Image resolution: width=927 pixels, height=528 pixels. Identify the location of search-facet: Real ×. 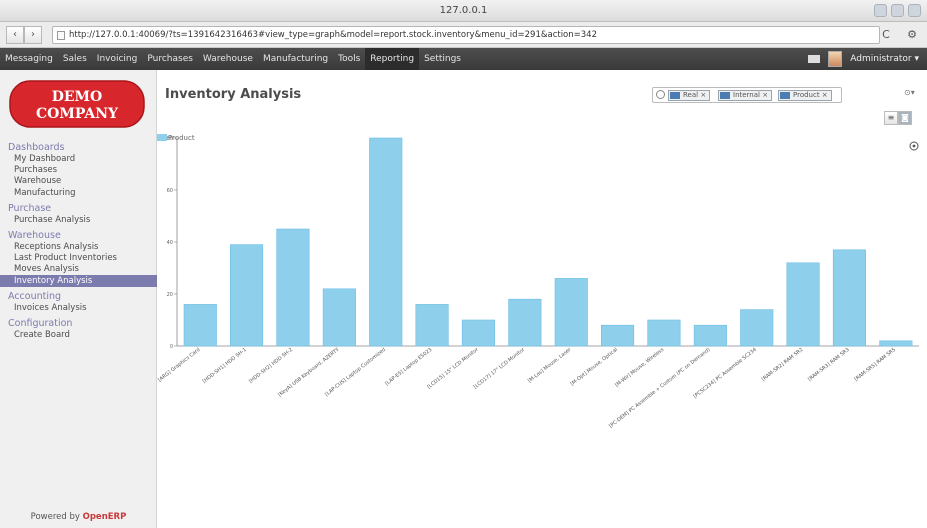
(689, 95).